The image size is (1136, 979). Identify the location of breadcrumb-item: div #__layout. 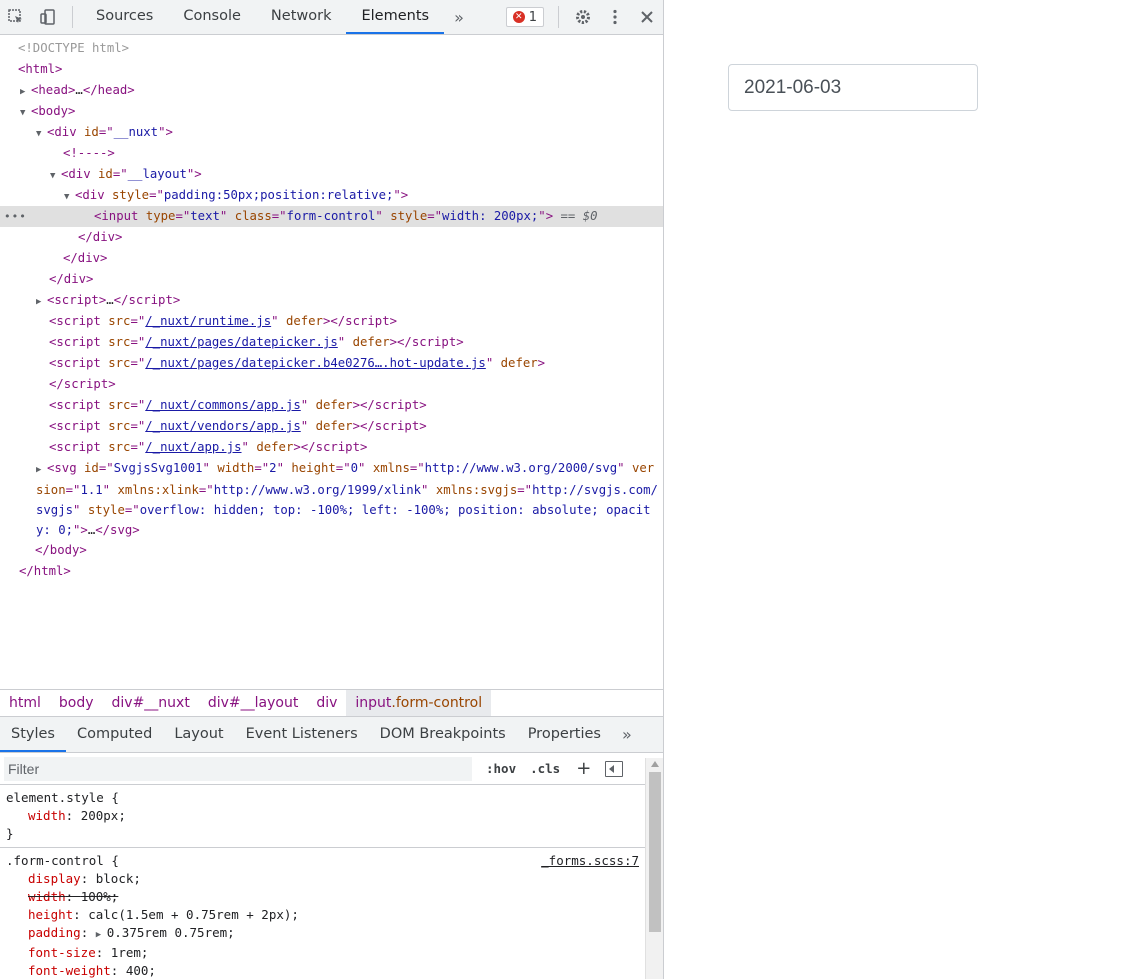
(253, 703).